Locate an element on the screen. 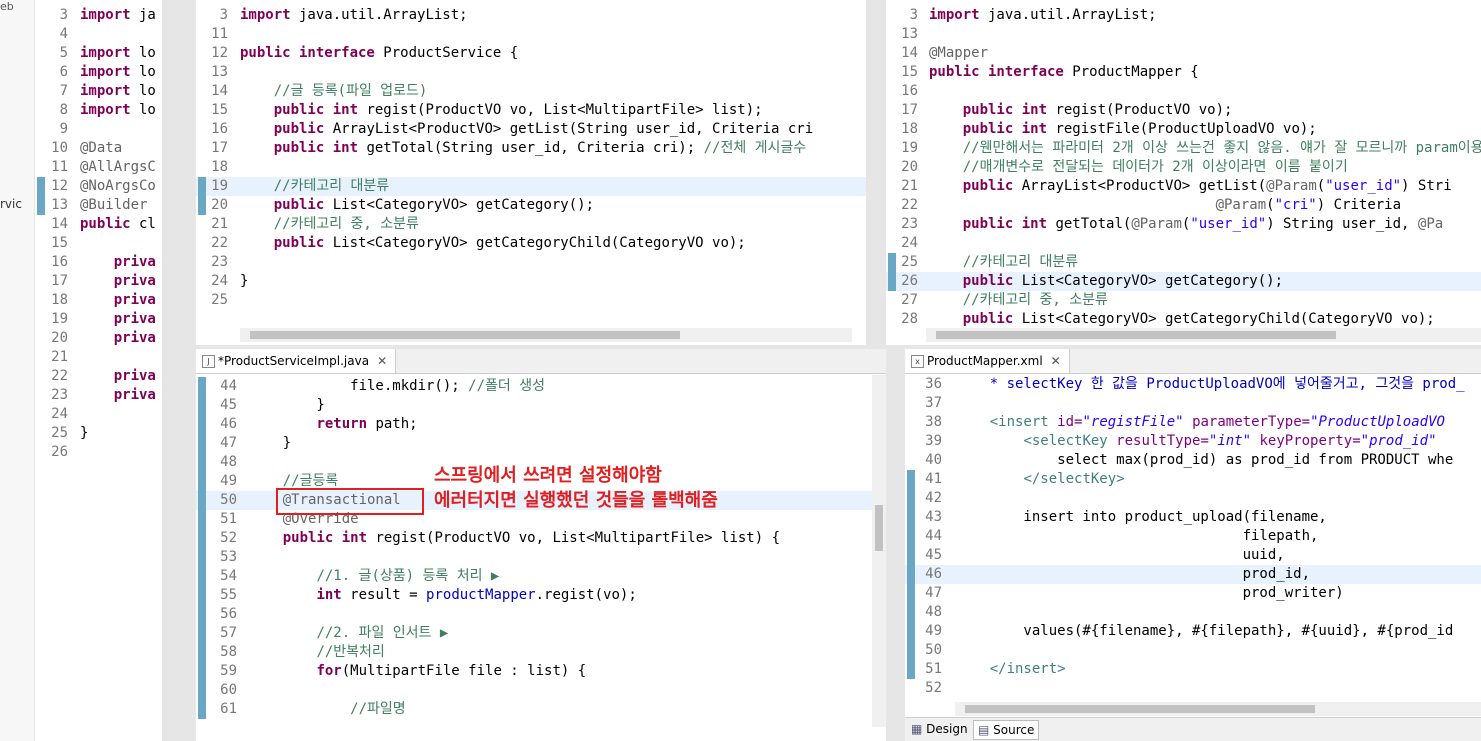 Image resolution: width=1481 pixels, height=741 pixels. code-line: 56 is located at coordinates (541, 614).